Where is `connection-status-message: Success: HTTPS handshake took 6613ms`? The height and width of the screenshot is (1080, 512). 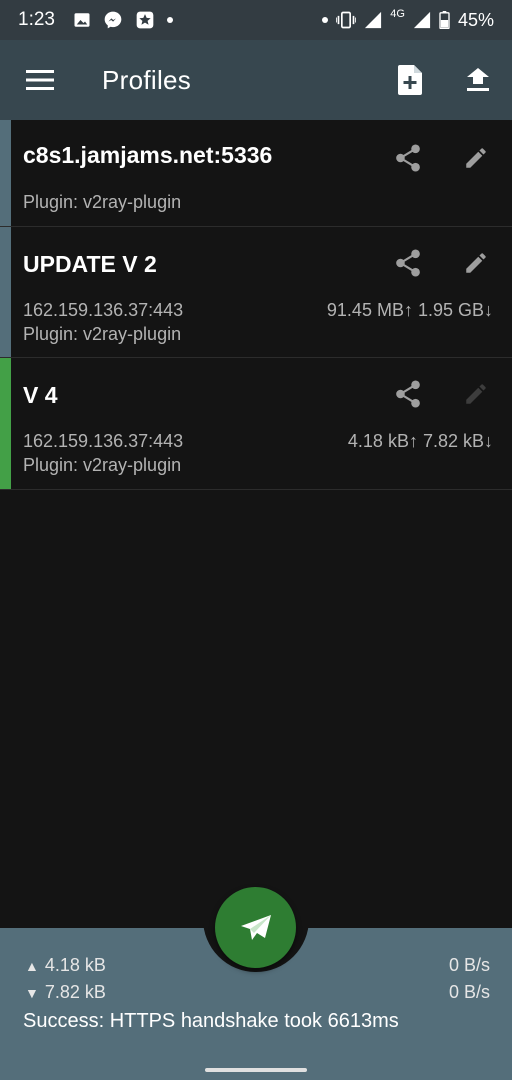 connection-status-message: Success: HTTPS handshake took 6613ms is located at coordinates (211, 1021).